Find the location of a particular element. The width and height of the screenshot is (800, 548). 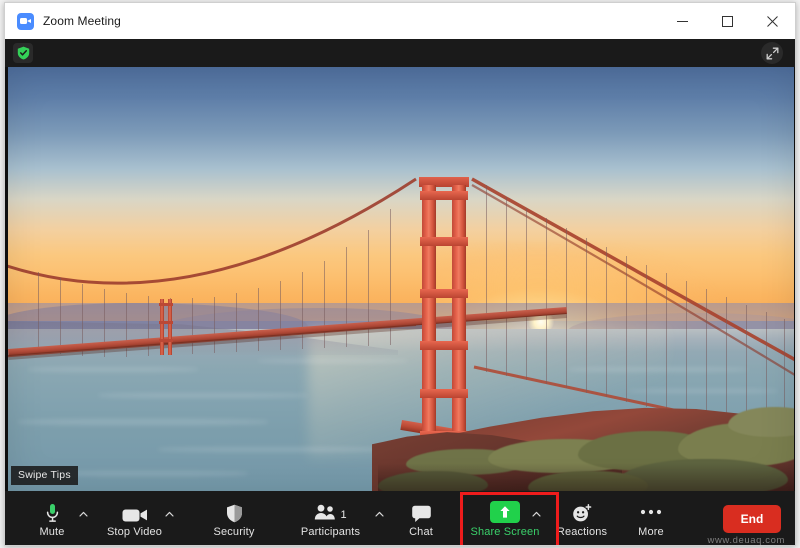

minimize-button is located at coordinates (682, 21).